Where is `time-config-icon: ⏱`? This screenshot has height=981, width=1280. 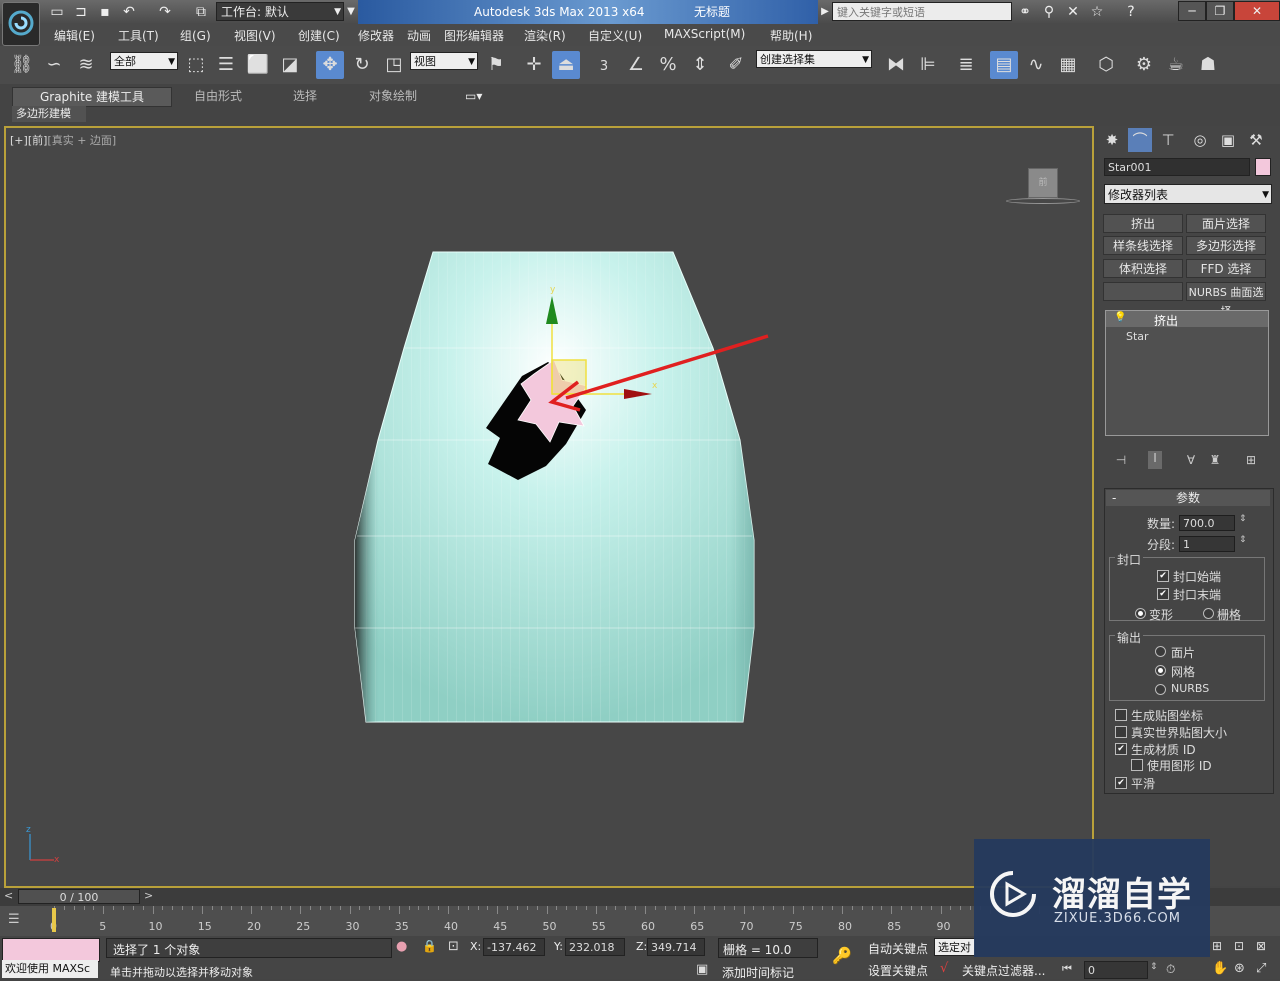 time-config-icon: ⏱ is located at coordinates (1170, 969).